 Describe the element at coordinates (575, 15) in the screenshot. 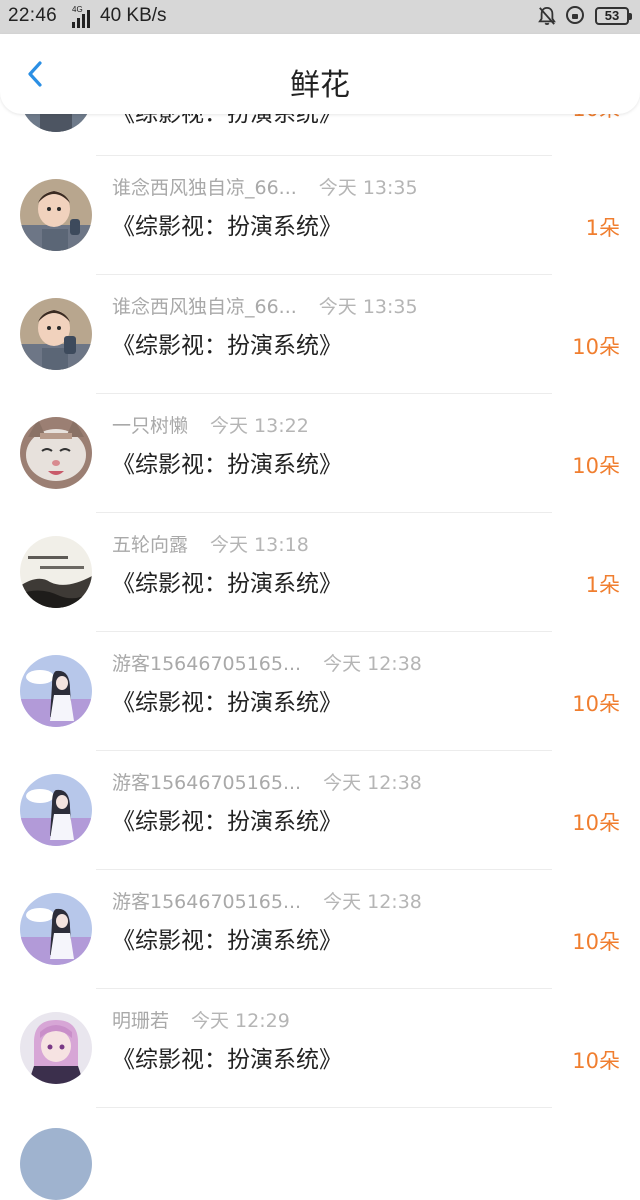

I see `rotation-lock-icon` at that location.